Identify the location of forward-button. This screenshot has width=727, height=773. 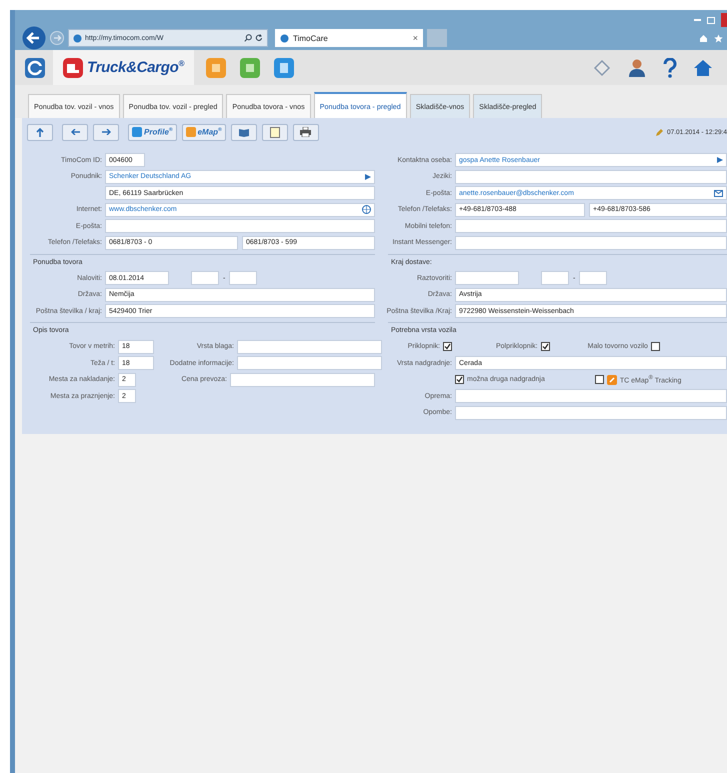
(106, 132).